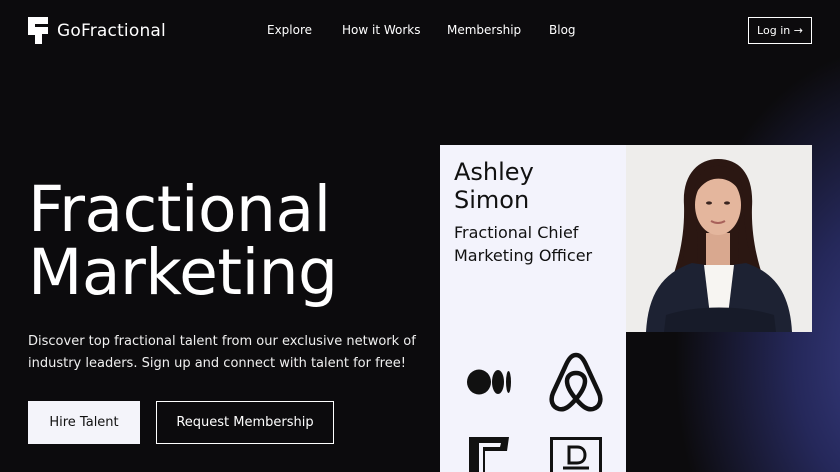 Image resolution: width=840 pixels, height=472 pixels. Describe the element at coordinates (489, 382) in the screenshot. I see `medium-logo-icon` at that location.